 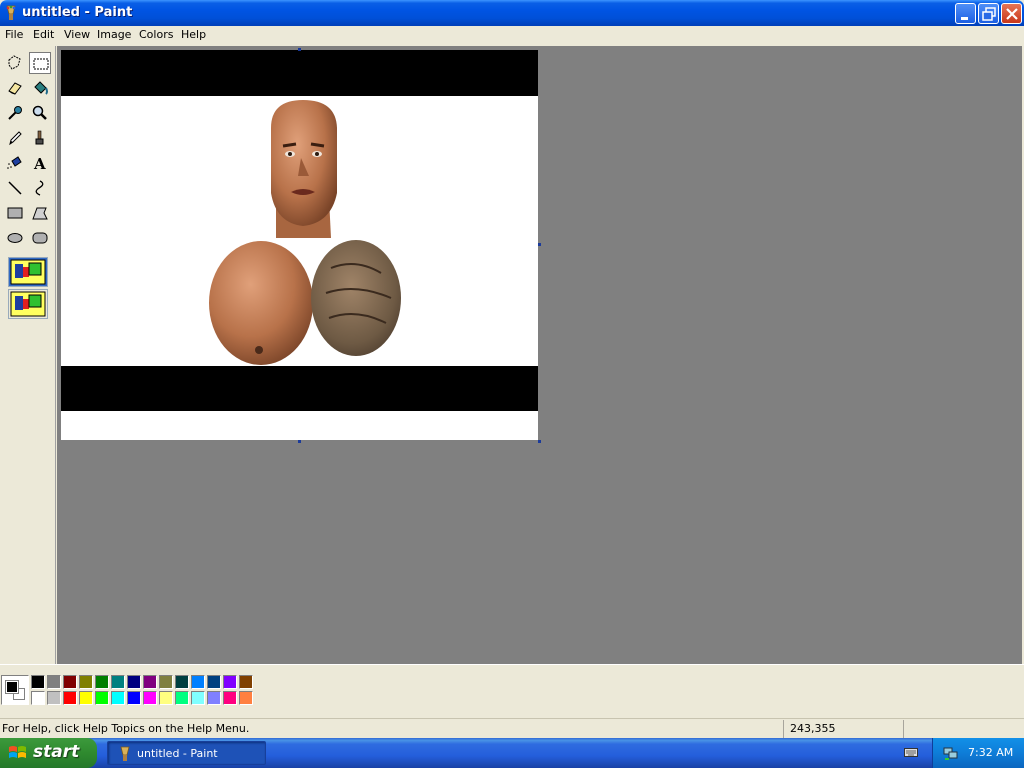 What do you see at coordinates (15, 113) in the screenshot?
I see `color-picker-icon` at bounding box center [15, 113].